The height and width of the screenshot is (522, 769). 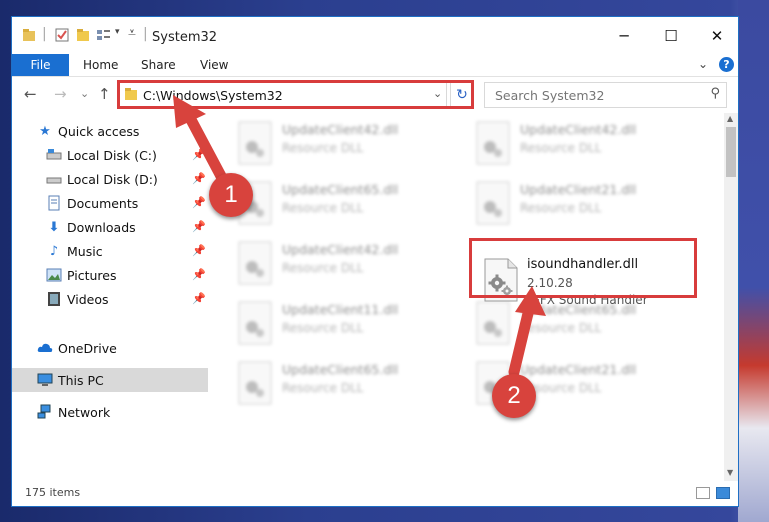 I want to click on sidebar-item-pictures: Pictures 📌, so click(x=110, y=275).